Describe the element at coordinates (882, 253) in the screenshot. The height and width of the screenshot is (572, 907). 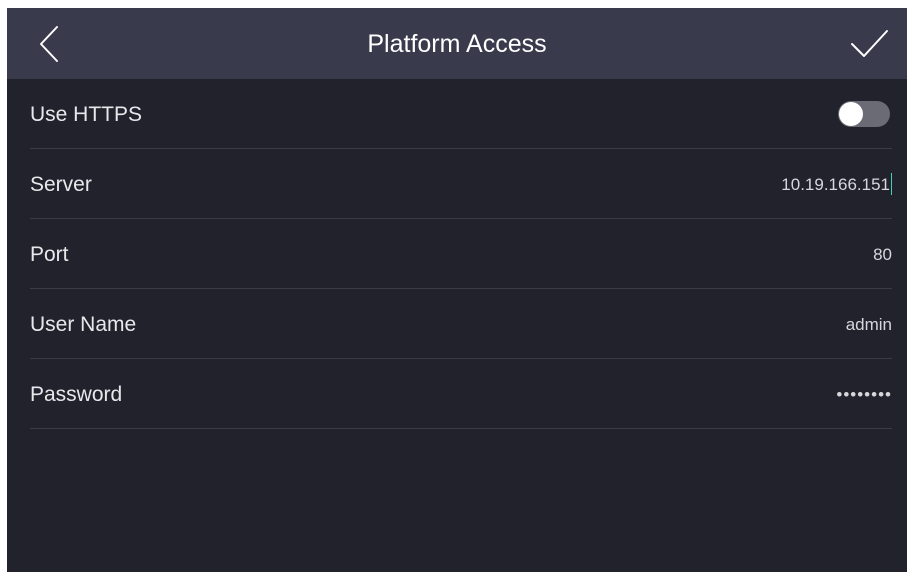
I see `port-input: 80` at that location.